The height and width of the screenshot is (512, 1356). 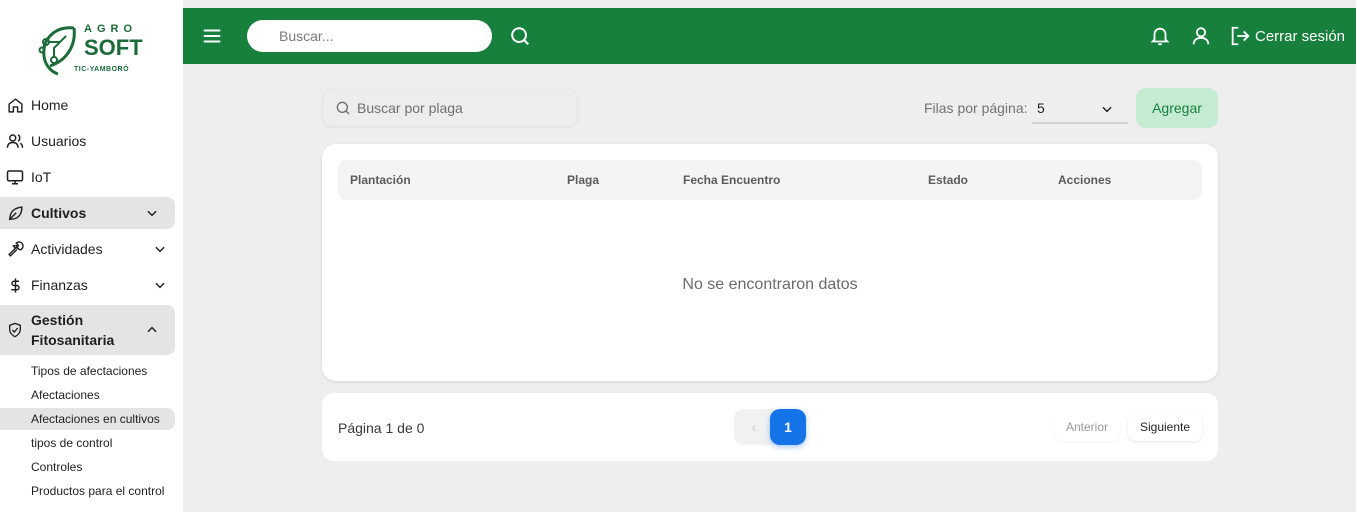 I want to click on wrench-icon, so click(x=15, y=249).